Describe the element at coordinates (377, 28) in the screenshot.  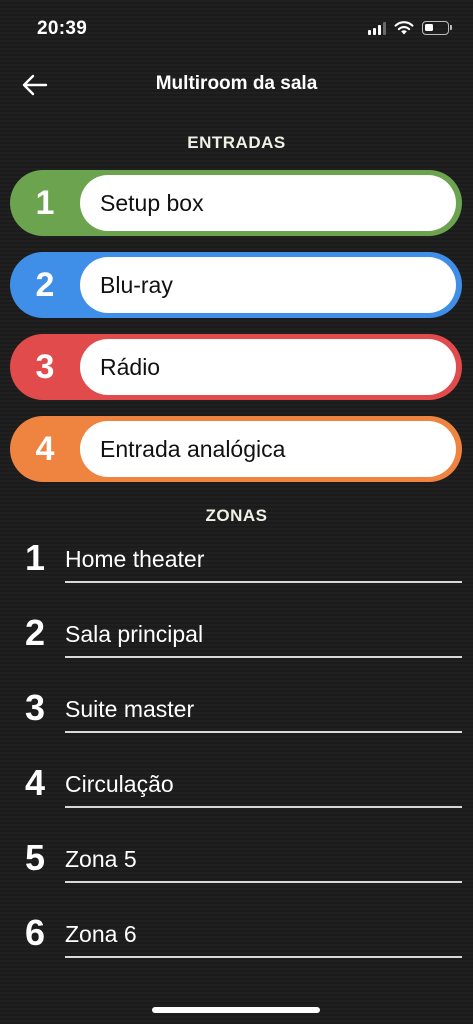
I see `cellular-signal-icon` at that location.